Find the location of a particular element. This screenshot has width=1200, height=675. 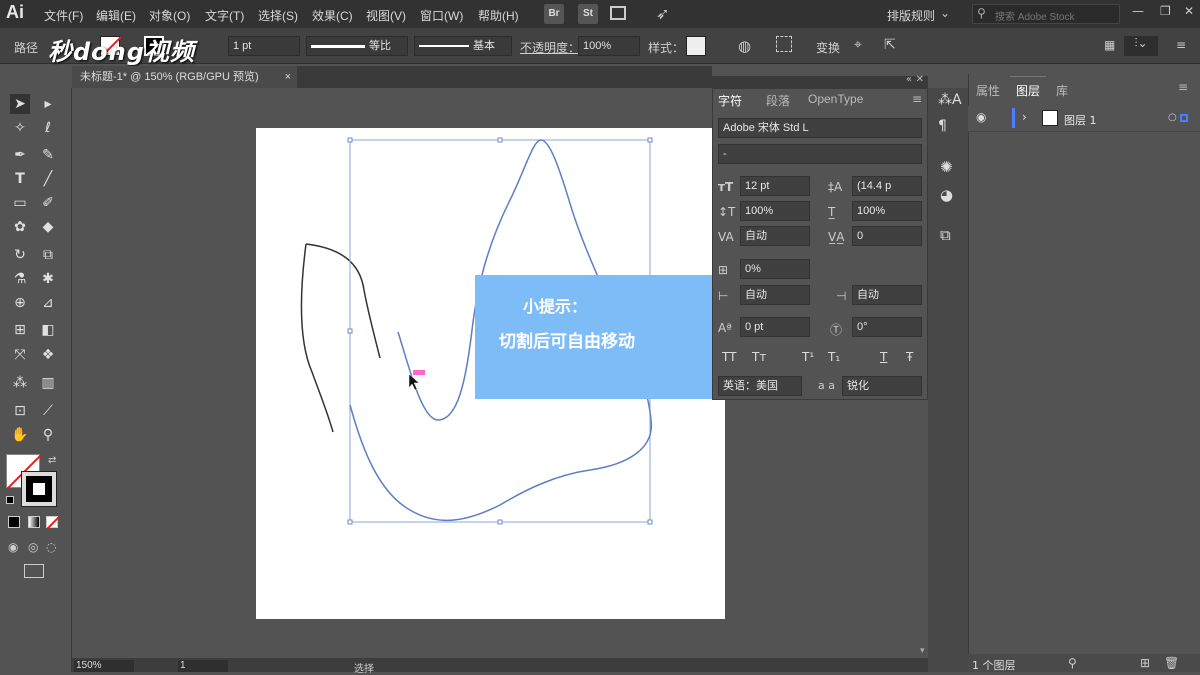

expand-layer-icon: › is located at coordinates (1024, 117).